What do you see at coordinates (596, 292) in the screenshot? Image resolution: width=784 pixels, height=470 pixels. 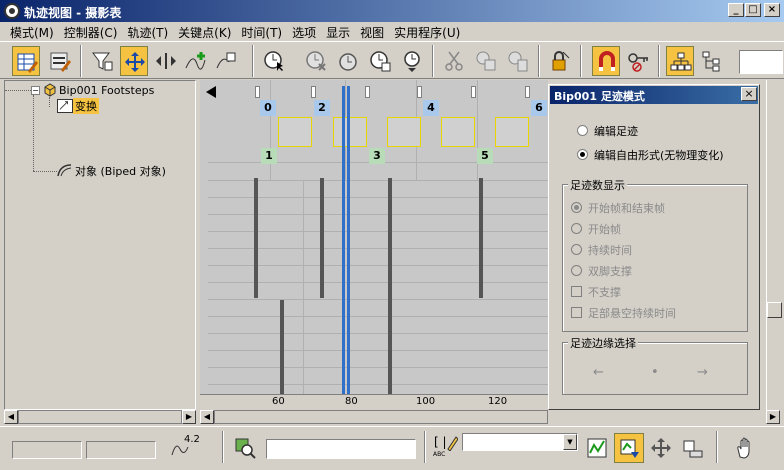 I see `check-no-support: 不支撑` at bounding box center [596, 292].